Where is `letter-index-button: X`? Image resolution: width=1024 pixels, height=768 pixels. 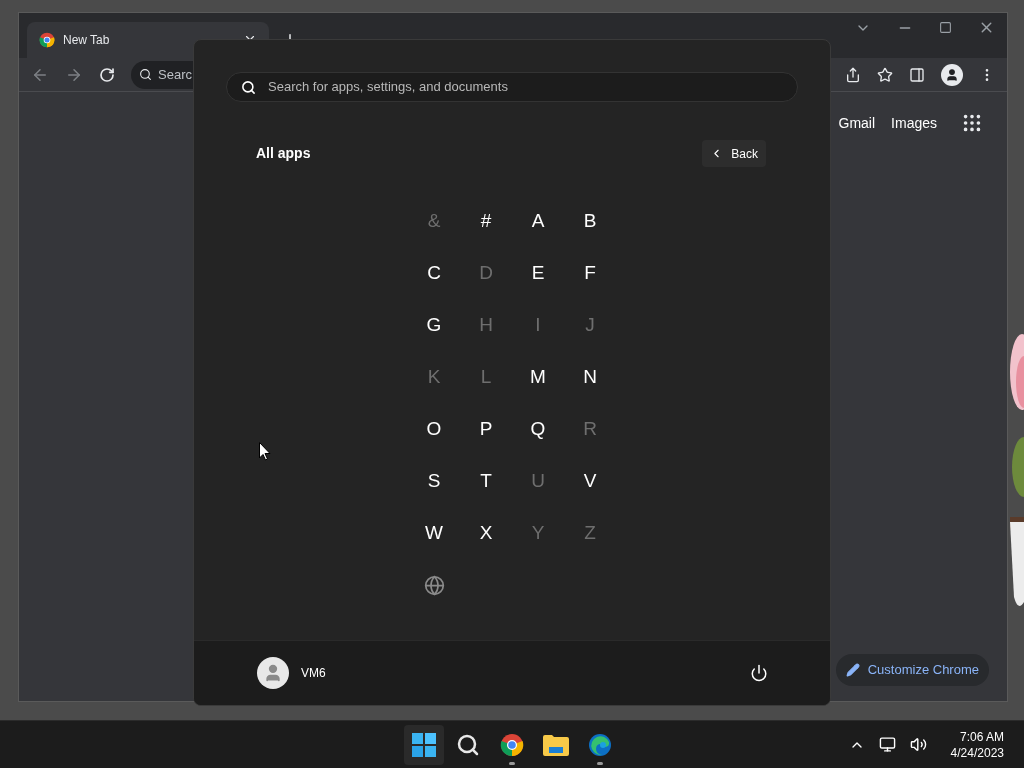 letter-index-button: X is located at coordinates (486, 533).